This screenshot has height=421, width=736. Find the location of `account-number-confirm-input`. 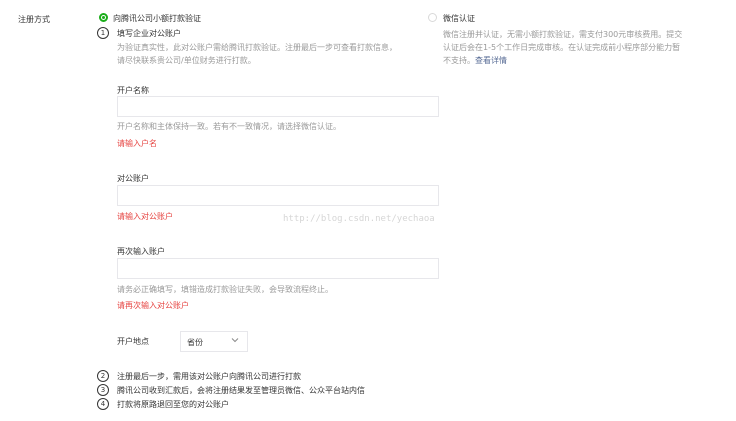

account-number-confirm-input is located at coordinates (278, 268).